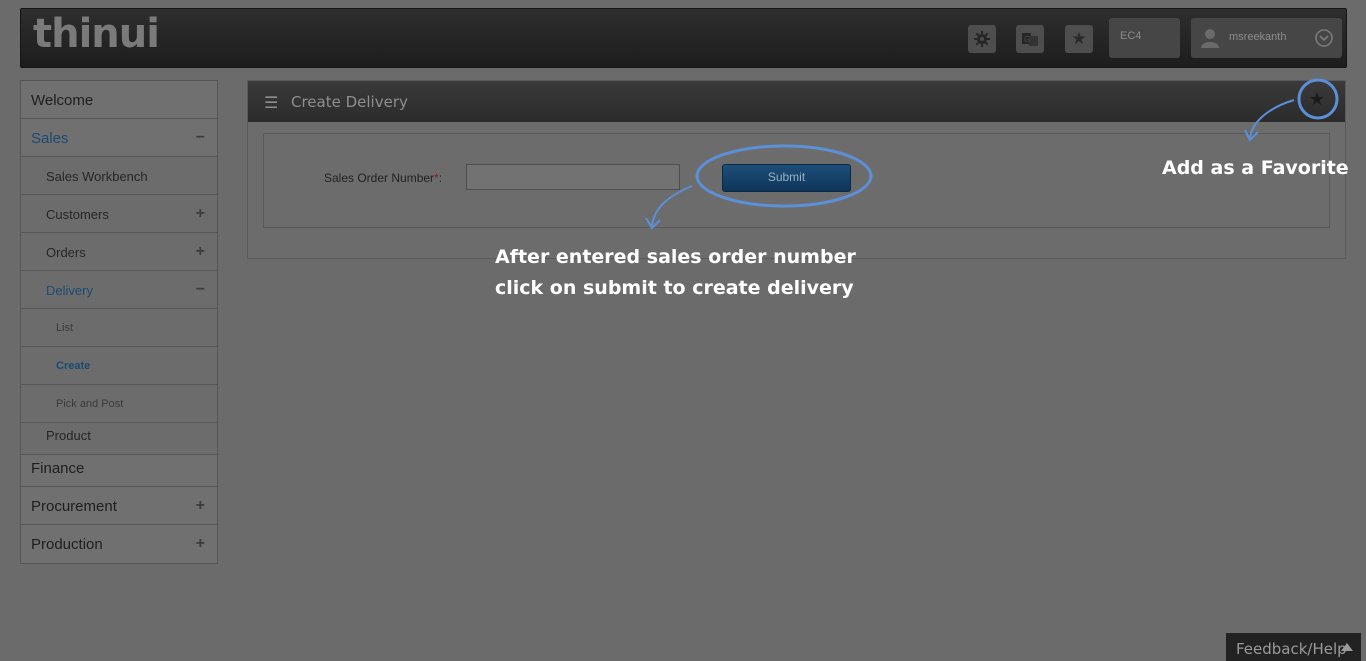  Describe the element at coordinates (119, 544) in the screenshot. I see `sidebar-item-production: Production +` at that location.